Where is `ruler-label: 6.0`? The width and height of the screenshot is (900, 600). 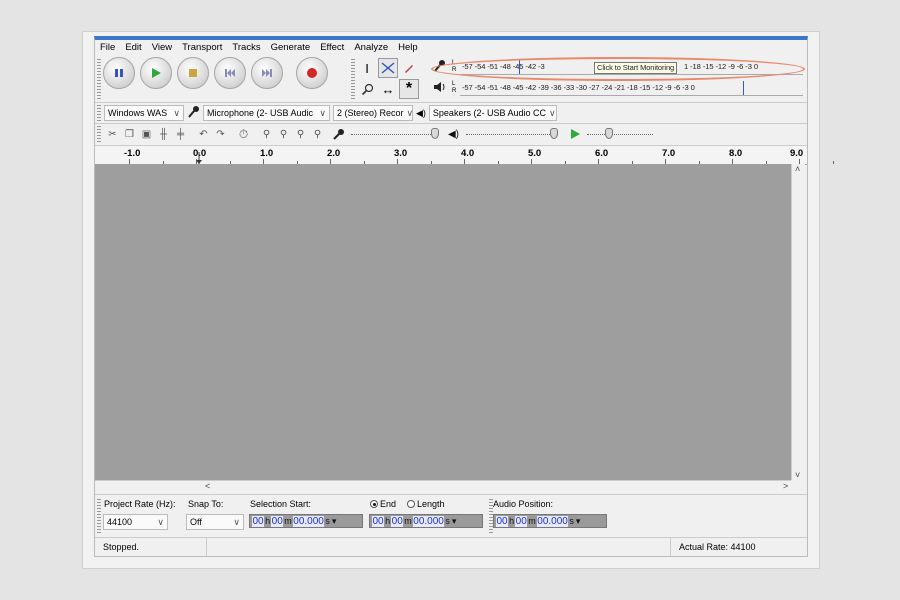 ruler-label: 6.0 is located at coordinates (602, 153).